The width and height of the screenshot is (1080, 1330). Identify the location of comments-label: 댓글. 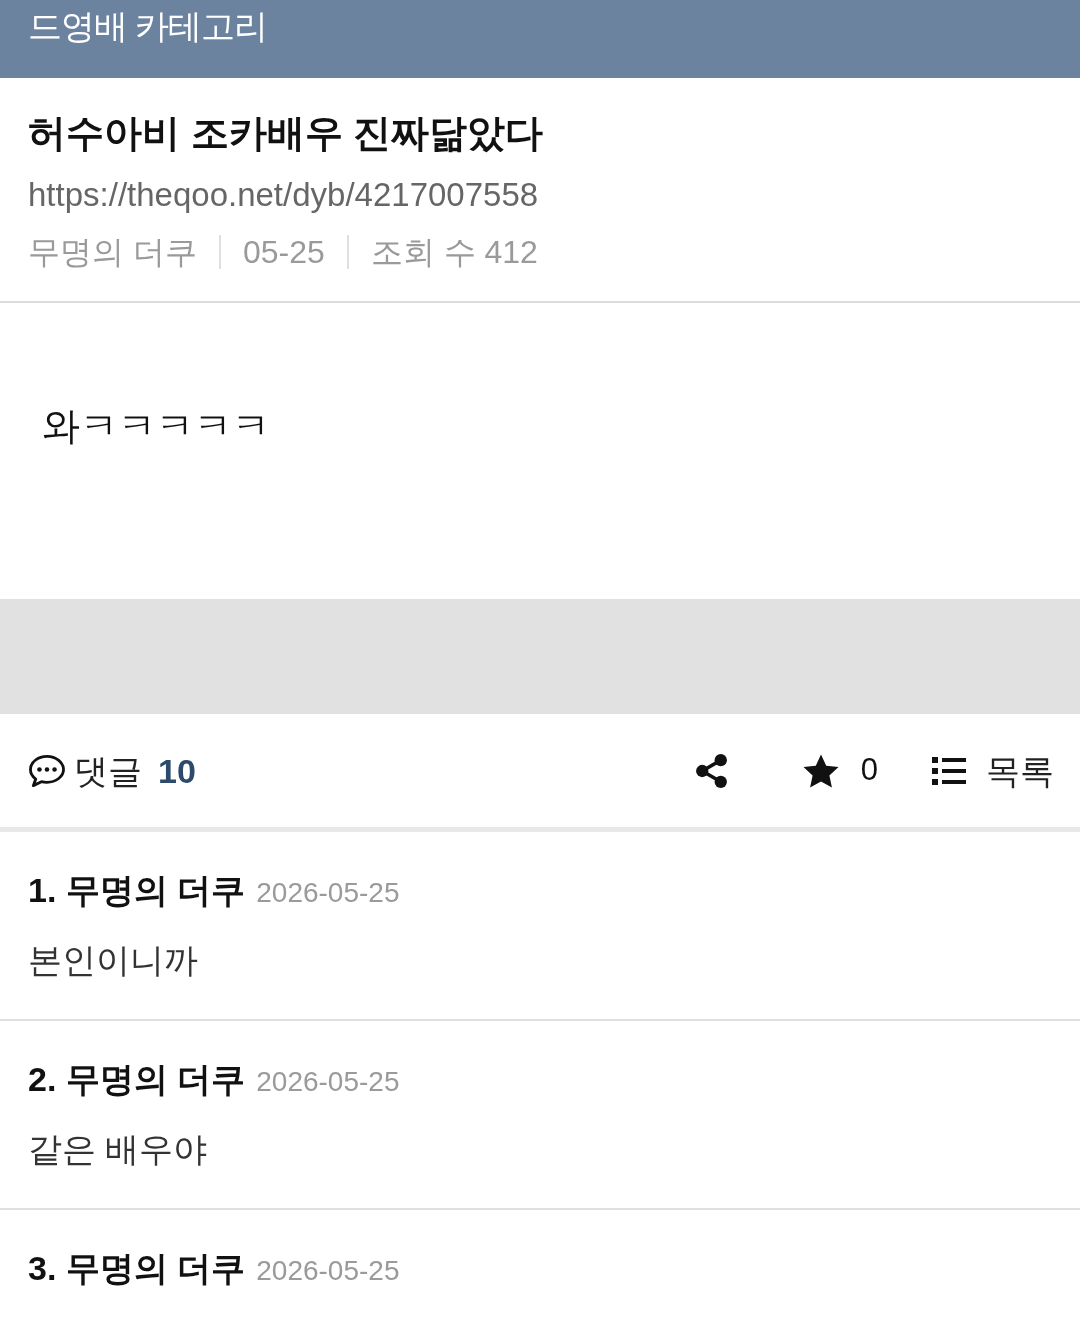
(108, 771).